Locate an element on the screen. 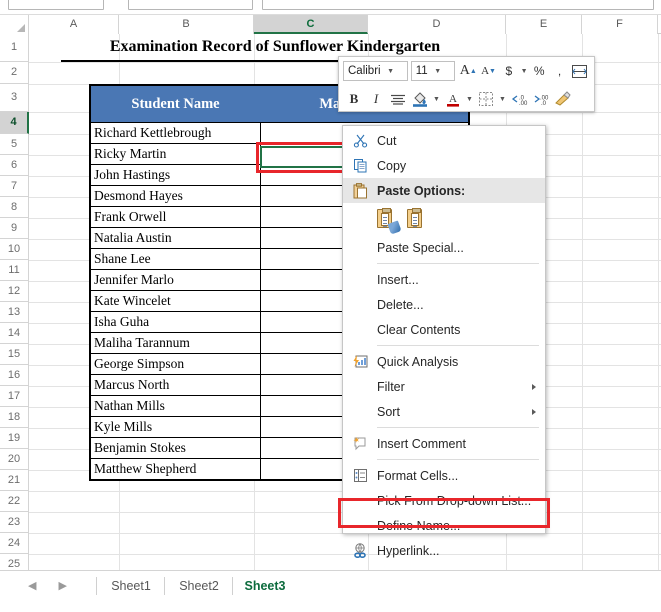 This screenshot has height=612, width=661. row-header-19: 19 is located at coordinates (14, 438).